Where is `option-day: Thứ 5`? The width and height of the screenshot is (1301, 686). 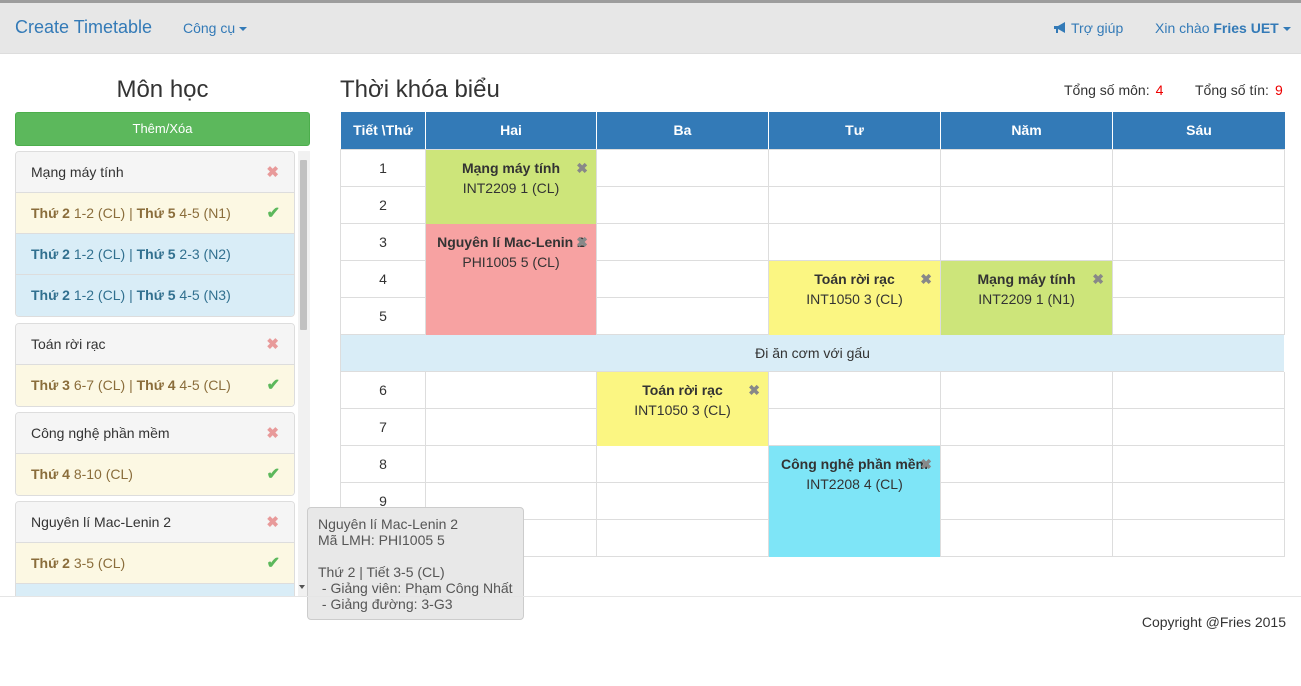
option-day: Thứ 5 is located at coordinates (156, 213).